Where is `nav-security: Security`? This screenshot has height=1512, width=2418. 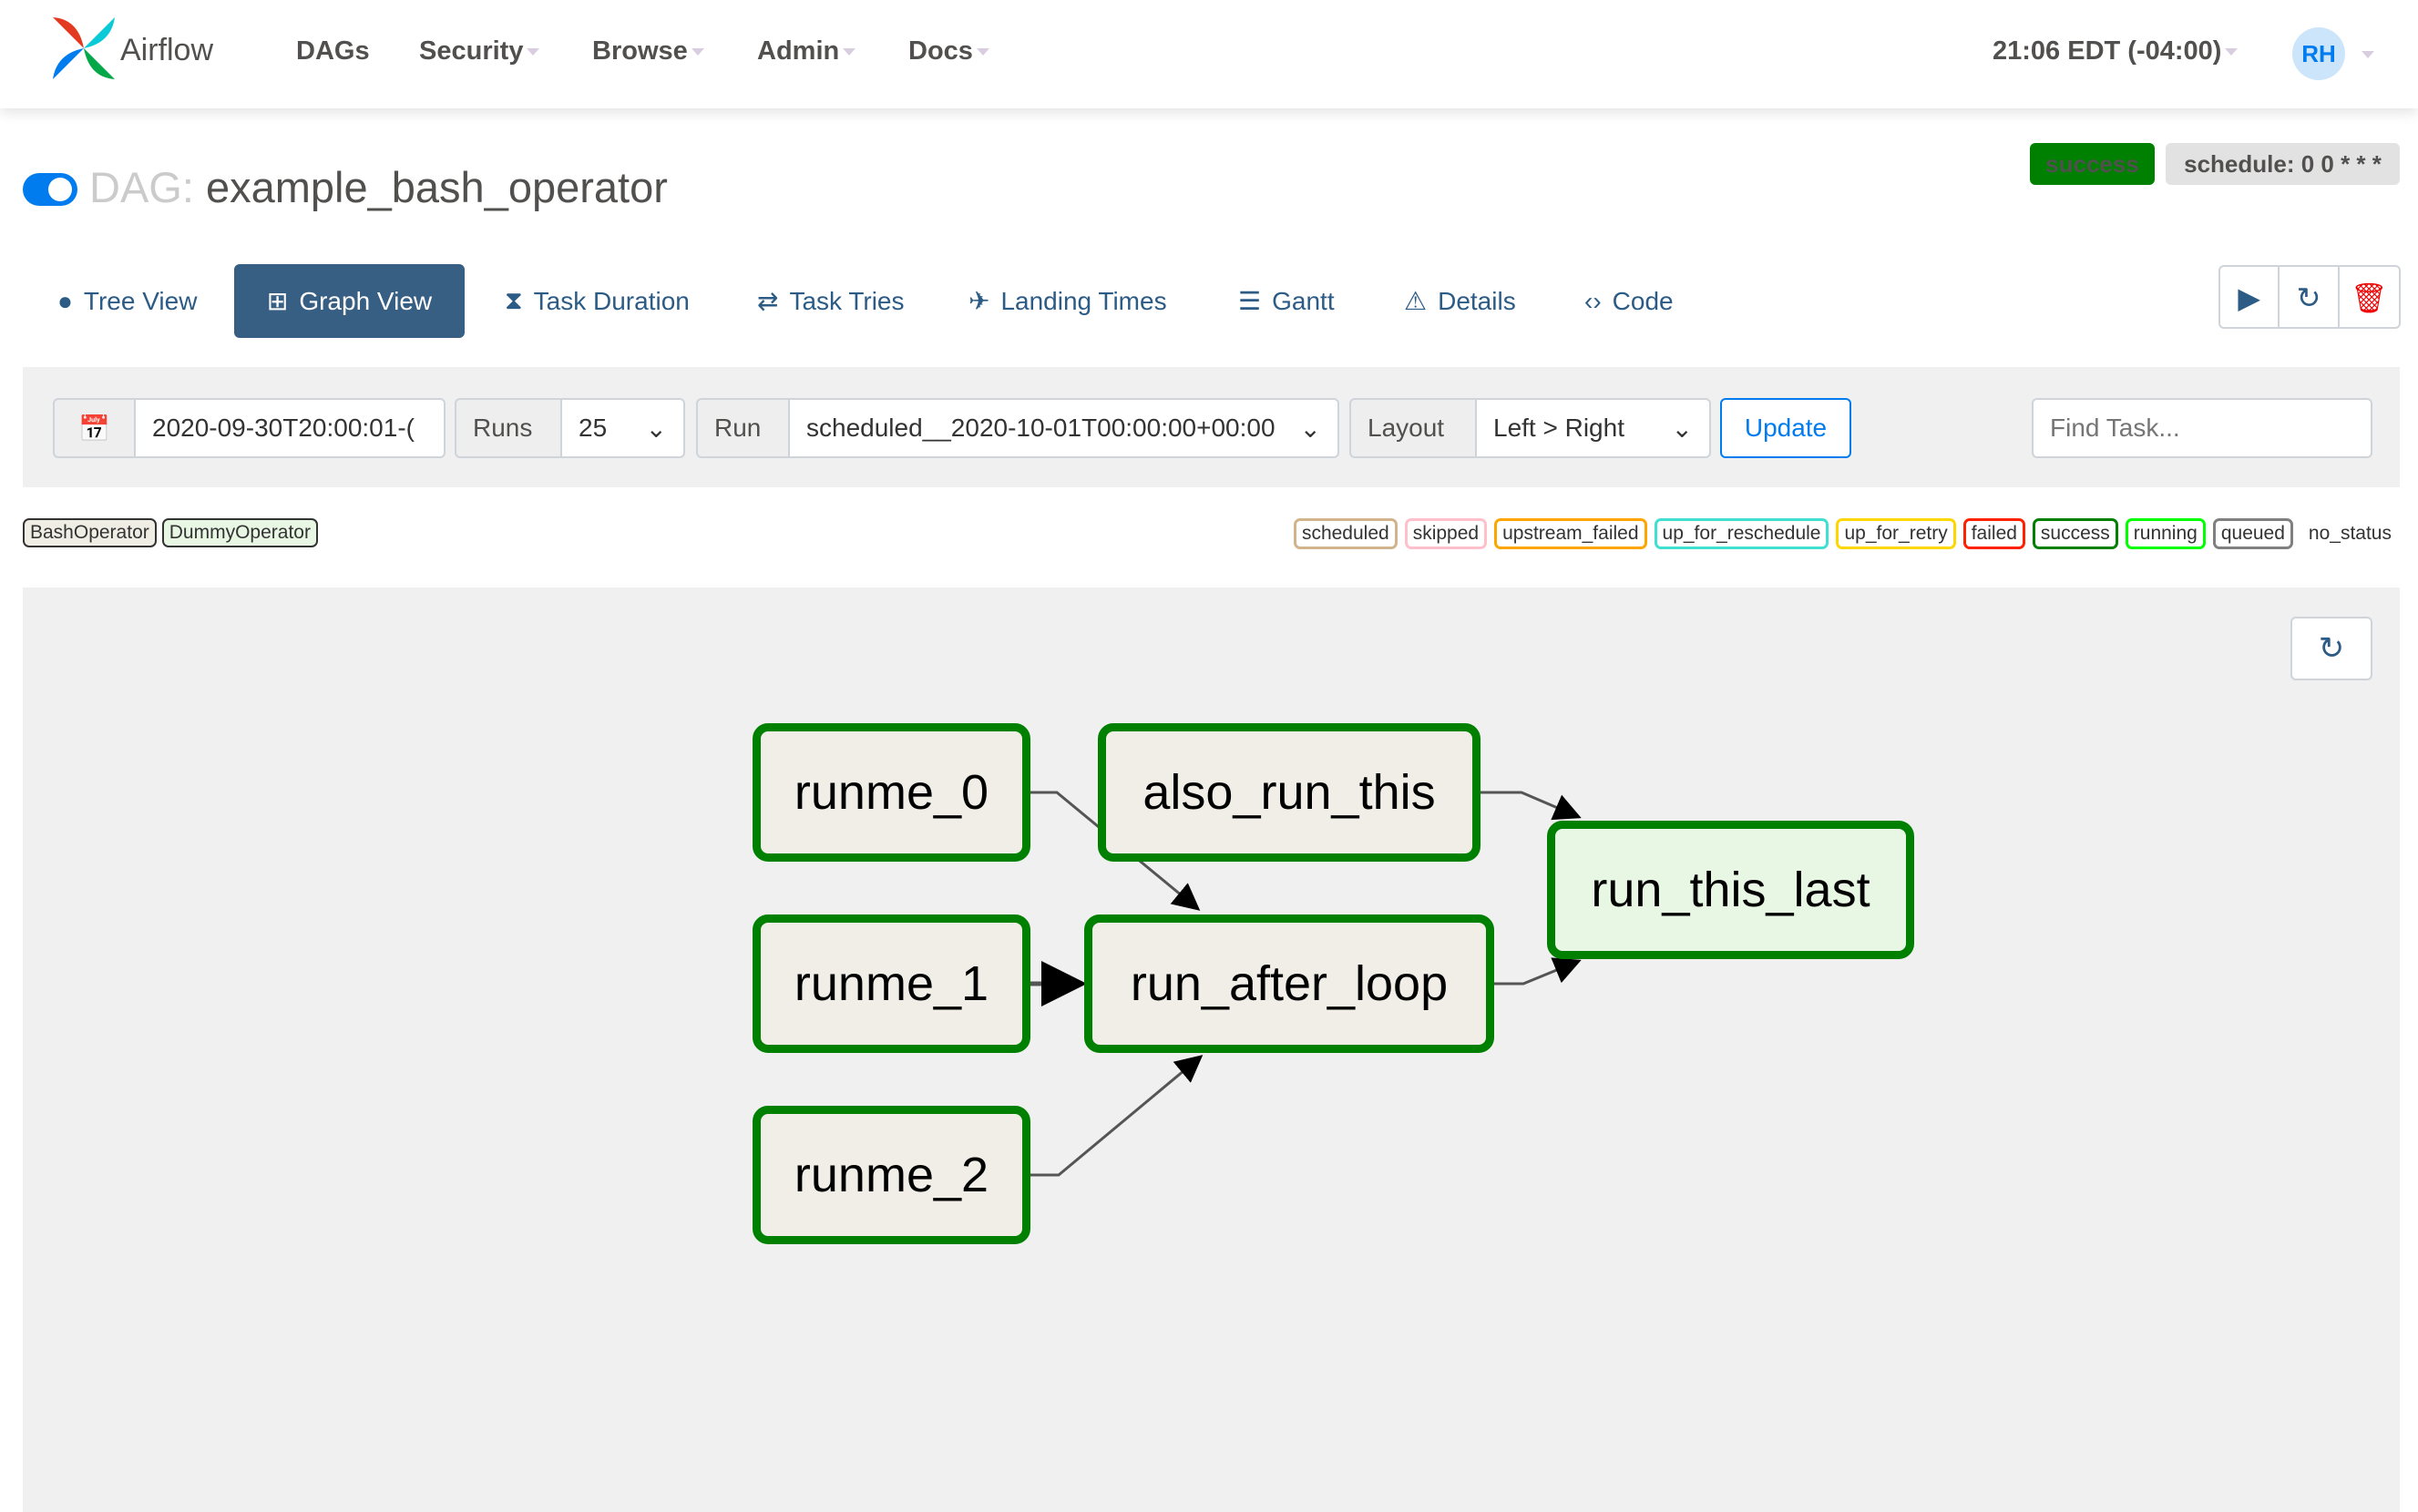
nav-security: Security is located at coordinates (480, 51).